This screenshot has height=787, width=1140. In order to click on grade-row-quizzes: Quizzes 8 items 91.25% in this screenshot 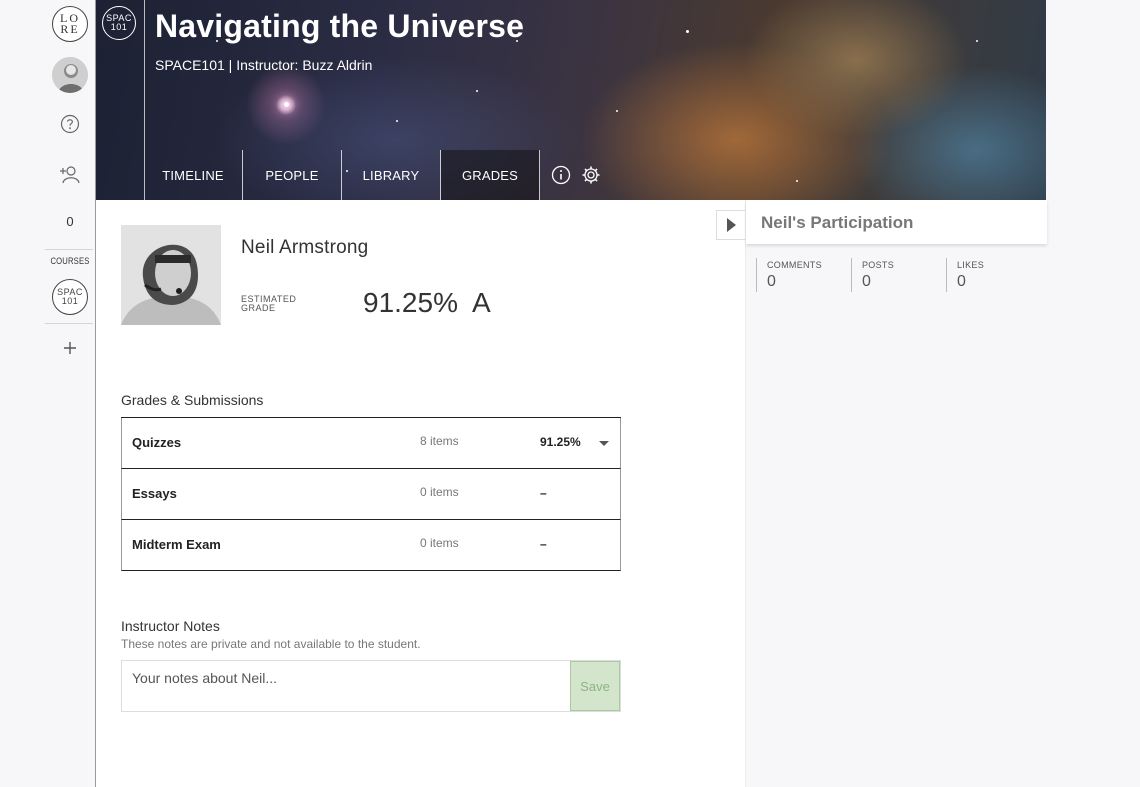, I will do `click(371, 443)`.